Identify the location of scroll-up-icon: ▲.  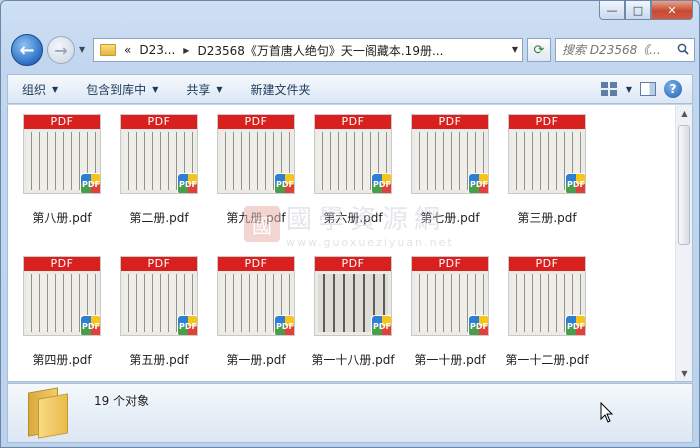
(684, 113).